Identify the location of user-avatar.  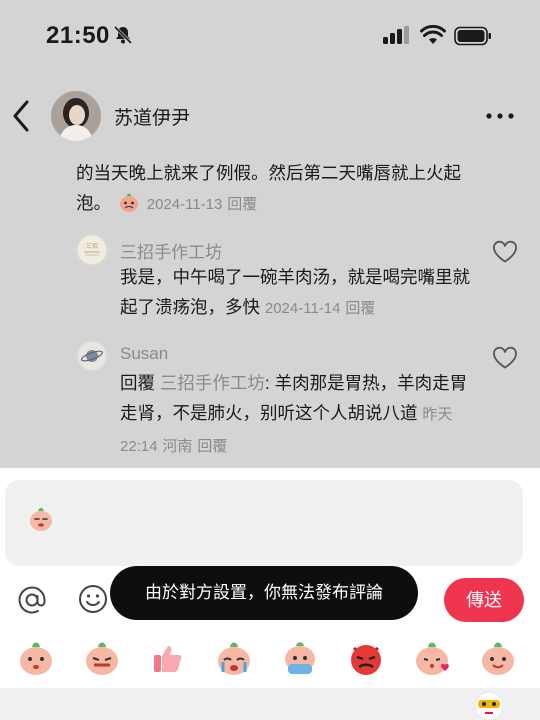
(76, 116).